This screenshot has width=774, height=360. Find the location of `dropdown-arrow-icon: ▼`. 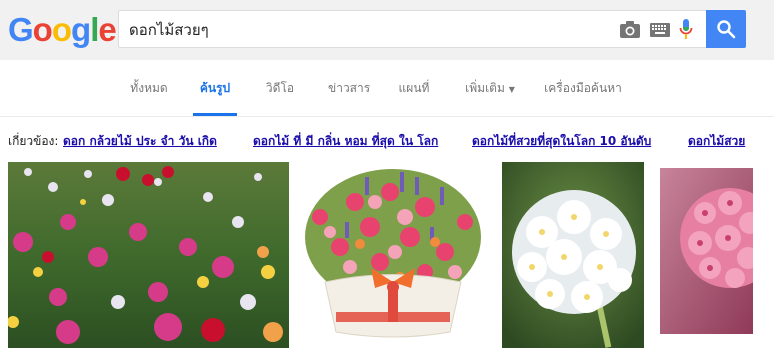

dropdown-arrow-icon: ▼ is located at coordinates (511, 89).